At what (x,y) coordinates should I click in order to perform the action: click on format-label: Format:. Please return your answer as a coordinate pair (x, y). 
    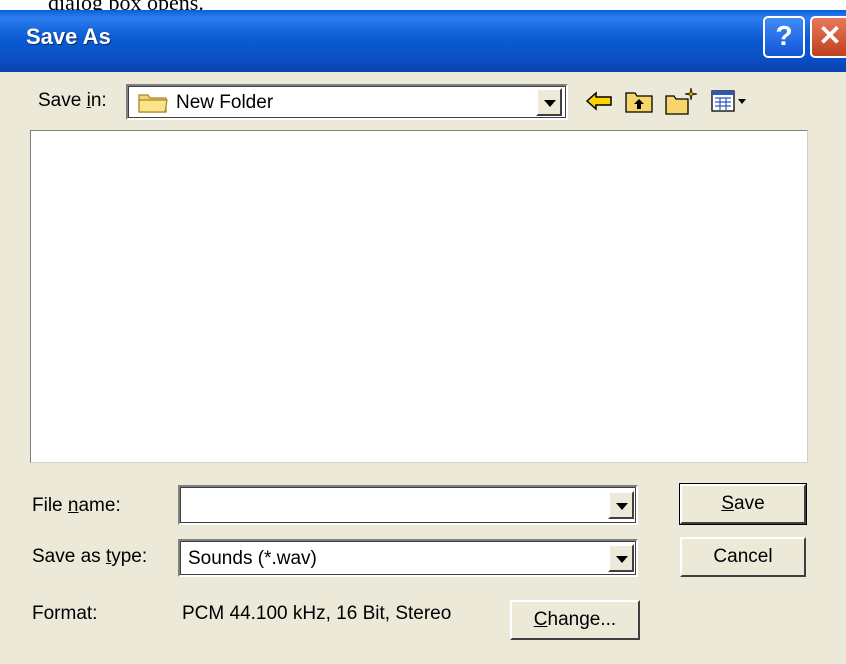
    Looking at the image, I should click on (65, 613).